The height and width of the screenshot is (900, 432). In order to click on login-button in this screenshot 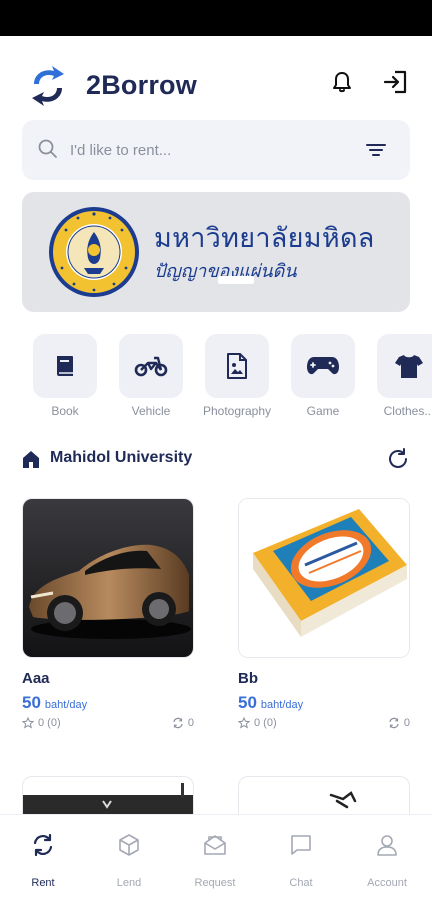, I will do `click(396, 82)`.